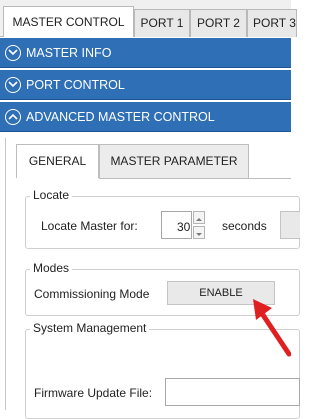 The image size is (320, 419). I want to click on commissioning-mode-label: Commissioning Mode, so click(92, 294).